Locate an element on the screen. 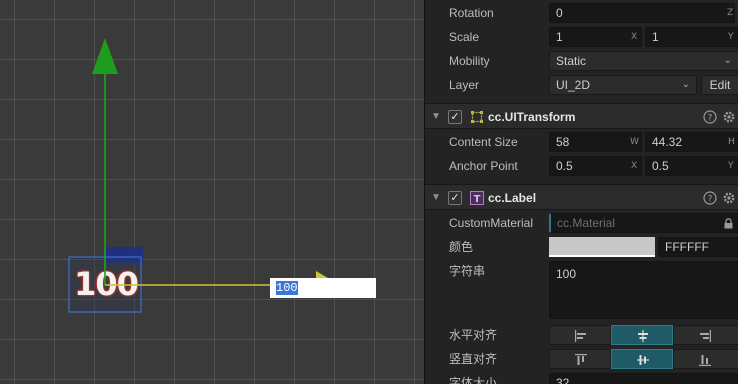  align-middle-icon is located at coordinates (643, 360).